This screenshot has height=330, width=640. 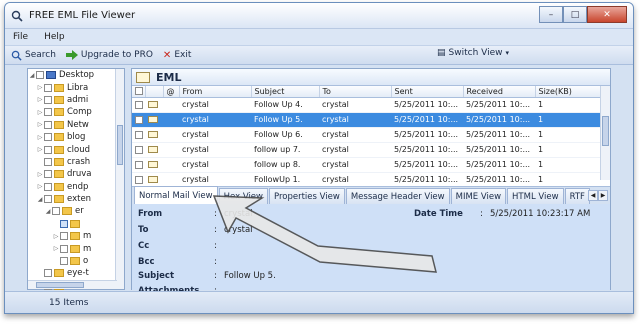 I want to click on minimize-button: –, so click(x=551, y=14).